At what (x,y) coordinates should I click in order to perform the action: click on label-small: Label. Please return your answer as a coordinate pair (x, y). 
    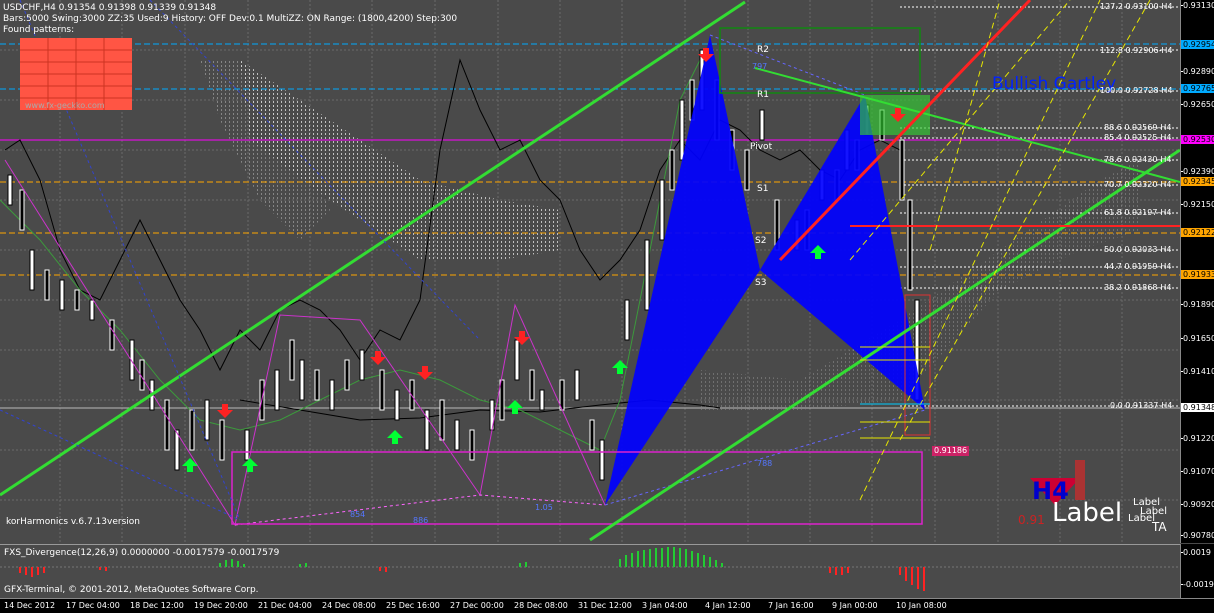
    Looking at the image, I should click on (1141, 518).